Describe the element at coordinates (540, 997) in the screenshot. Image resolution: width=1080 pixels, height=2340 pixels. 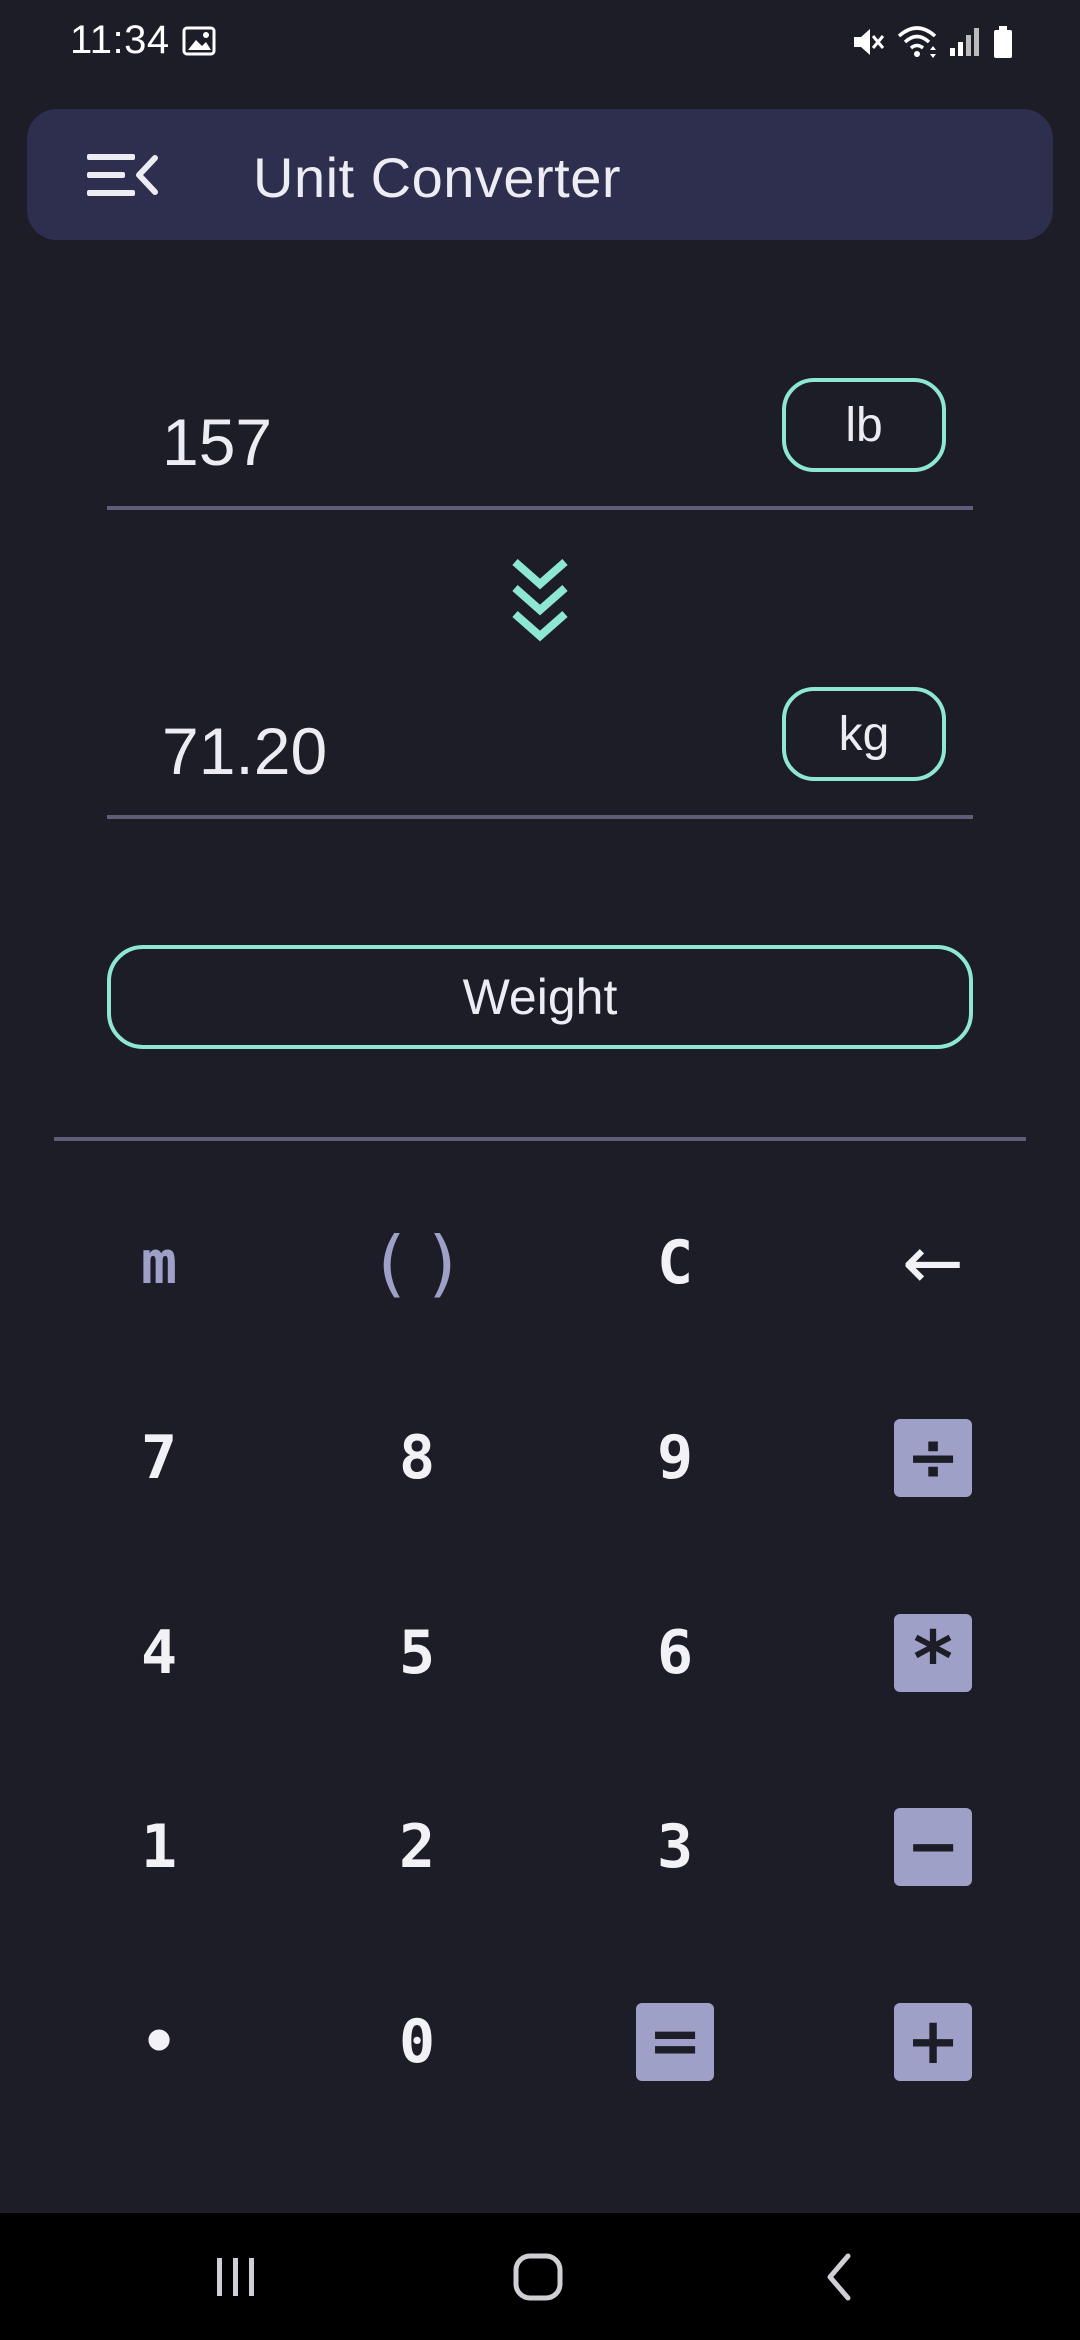
I see `category-button: Weight` at that location.